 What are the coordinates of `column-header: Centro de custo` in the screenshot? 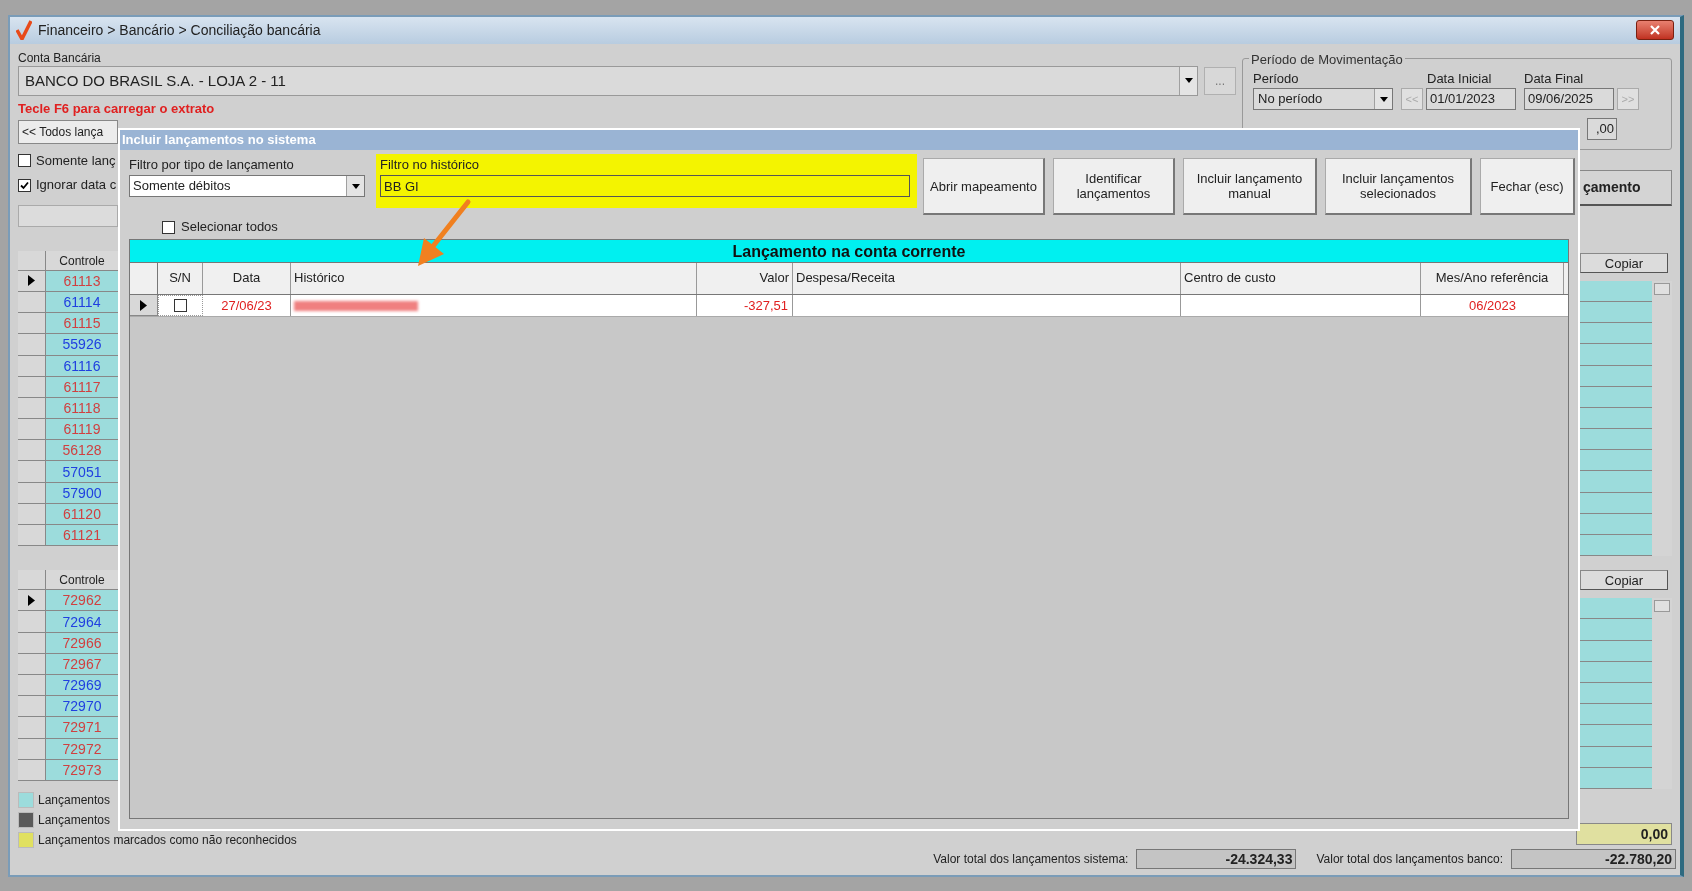 It's located at (1301, 278).